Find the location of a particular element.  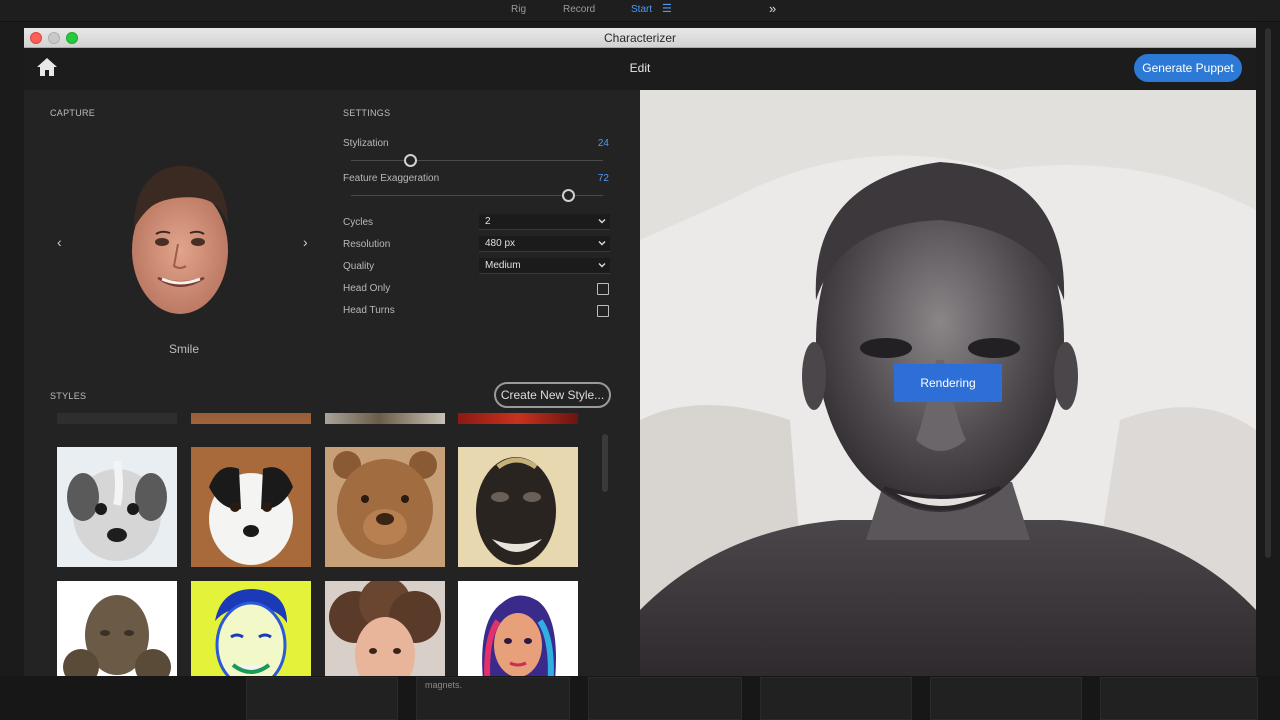

host-scrollbar is located at coordinates (1268, 293).